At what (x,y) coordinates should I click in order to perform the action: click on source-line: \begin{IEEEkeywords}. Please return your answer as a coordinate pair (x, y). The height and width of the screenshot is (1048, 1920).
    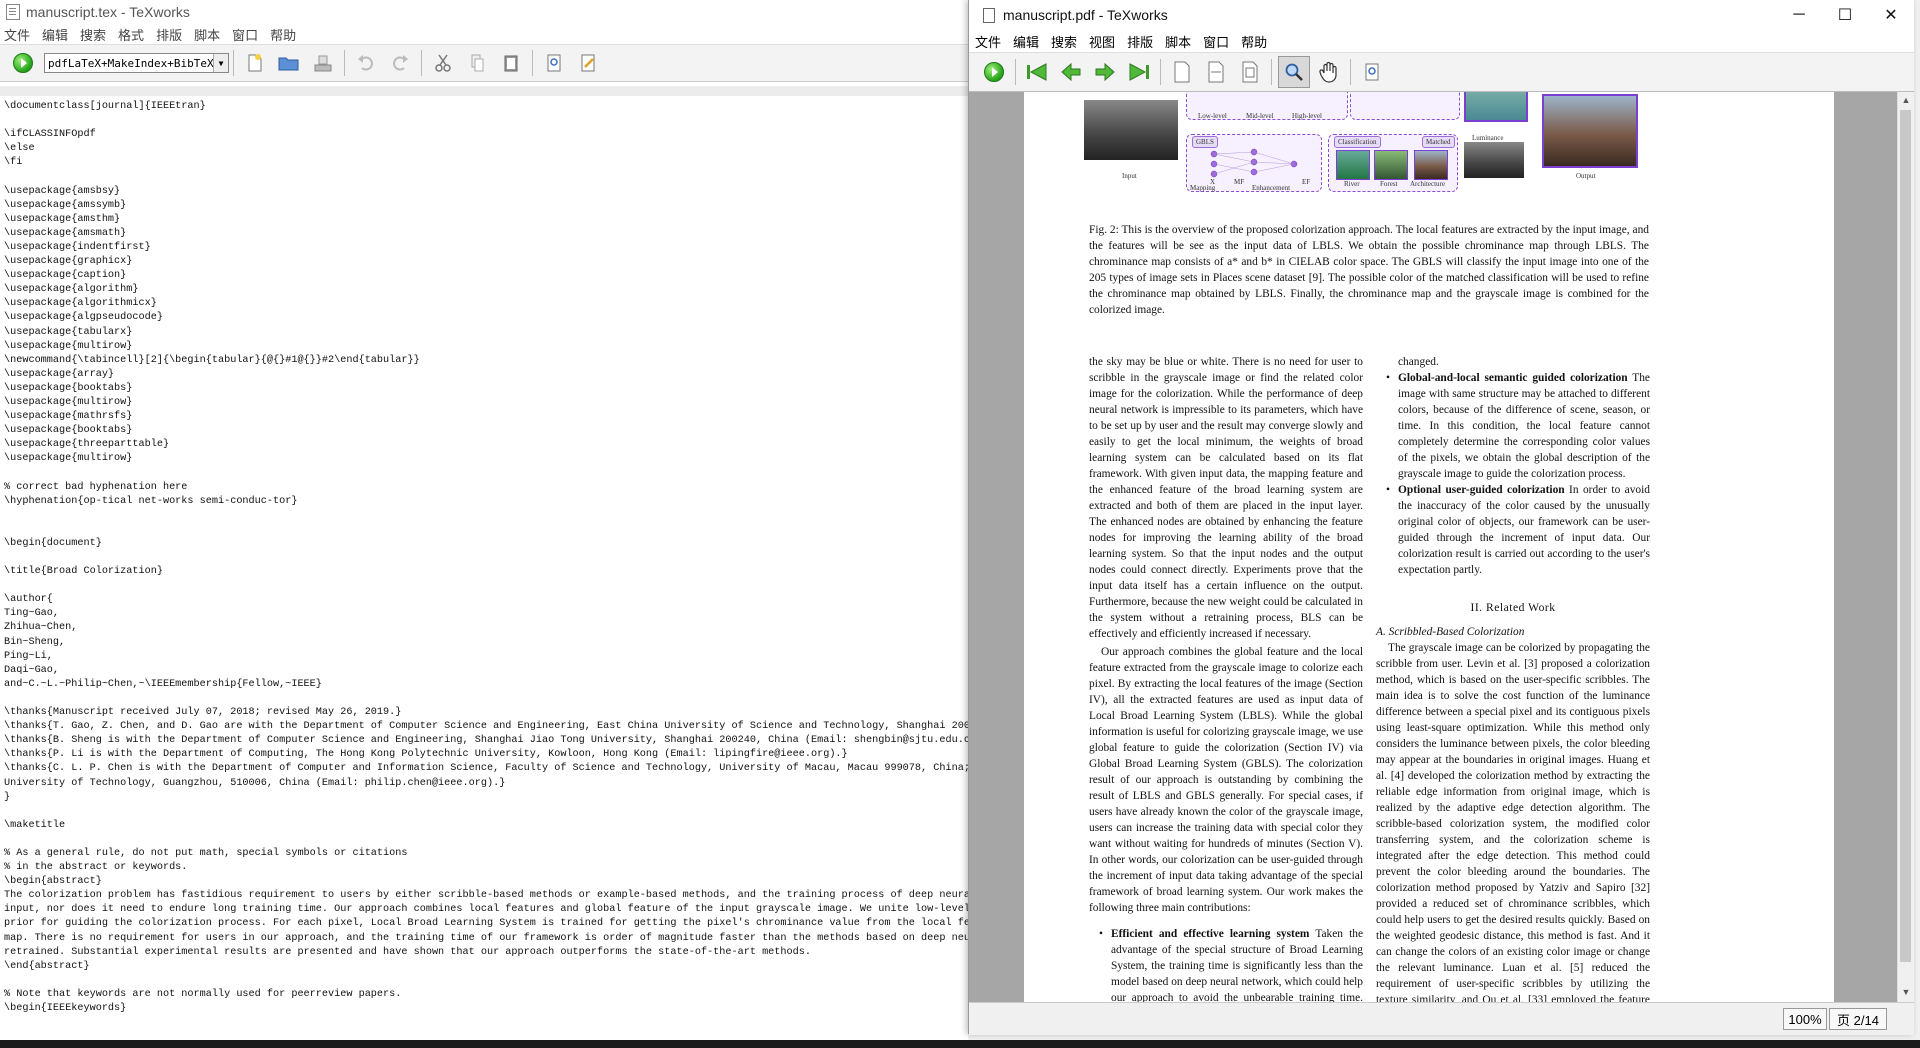
    Looking at the image, I should click on (486, 1009).